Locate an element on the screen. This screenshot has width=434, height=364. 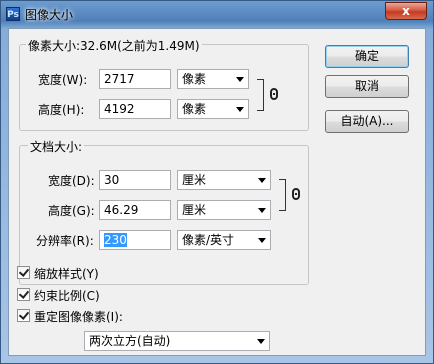
scale-styles-checkbox is located at coordinates (23, 272).